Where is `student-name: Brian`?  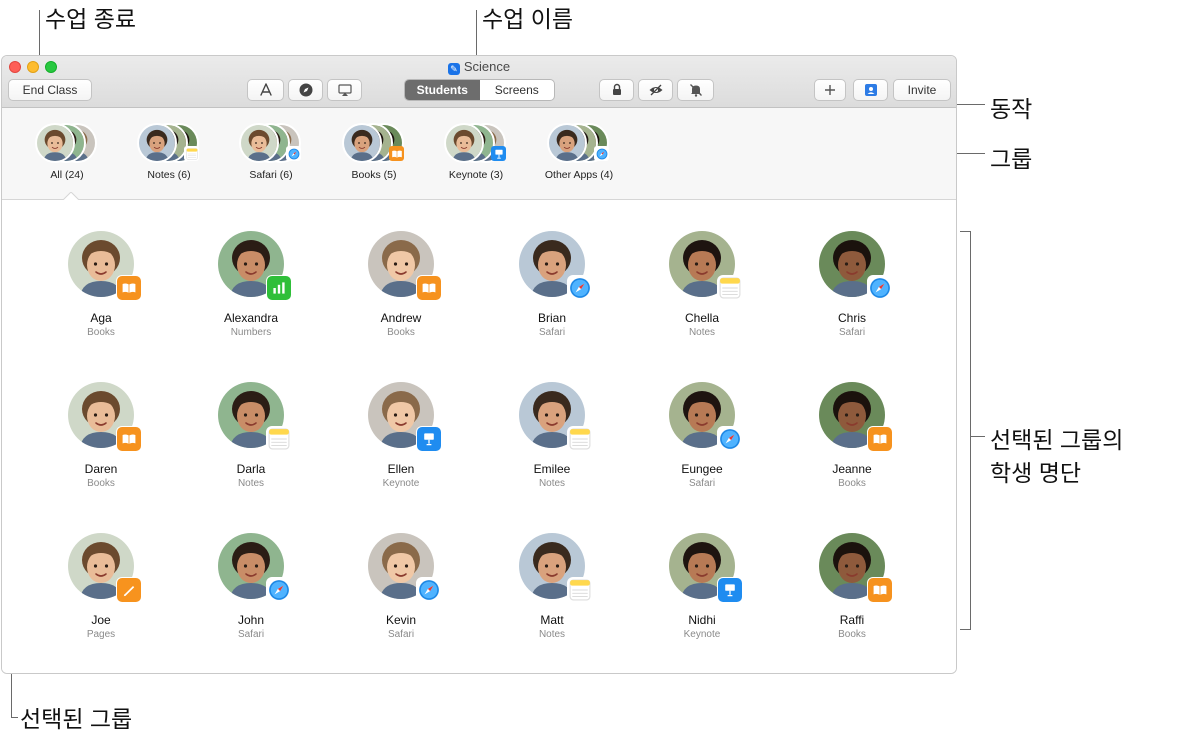 student-name: Brian is located at coordinates (551, 318).